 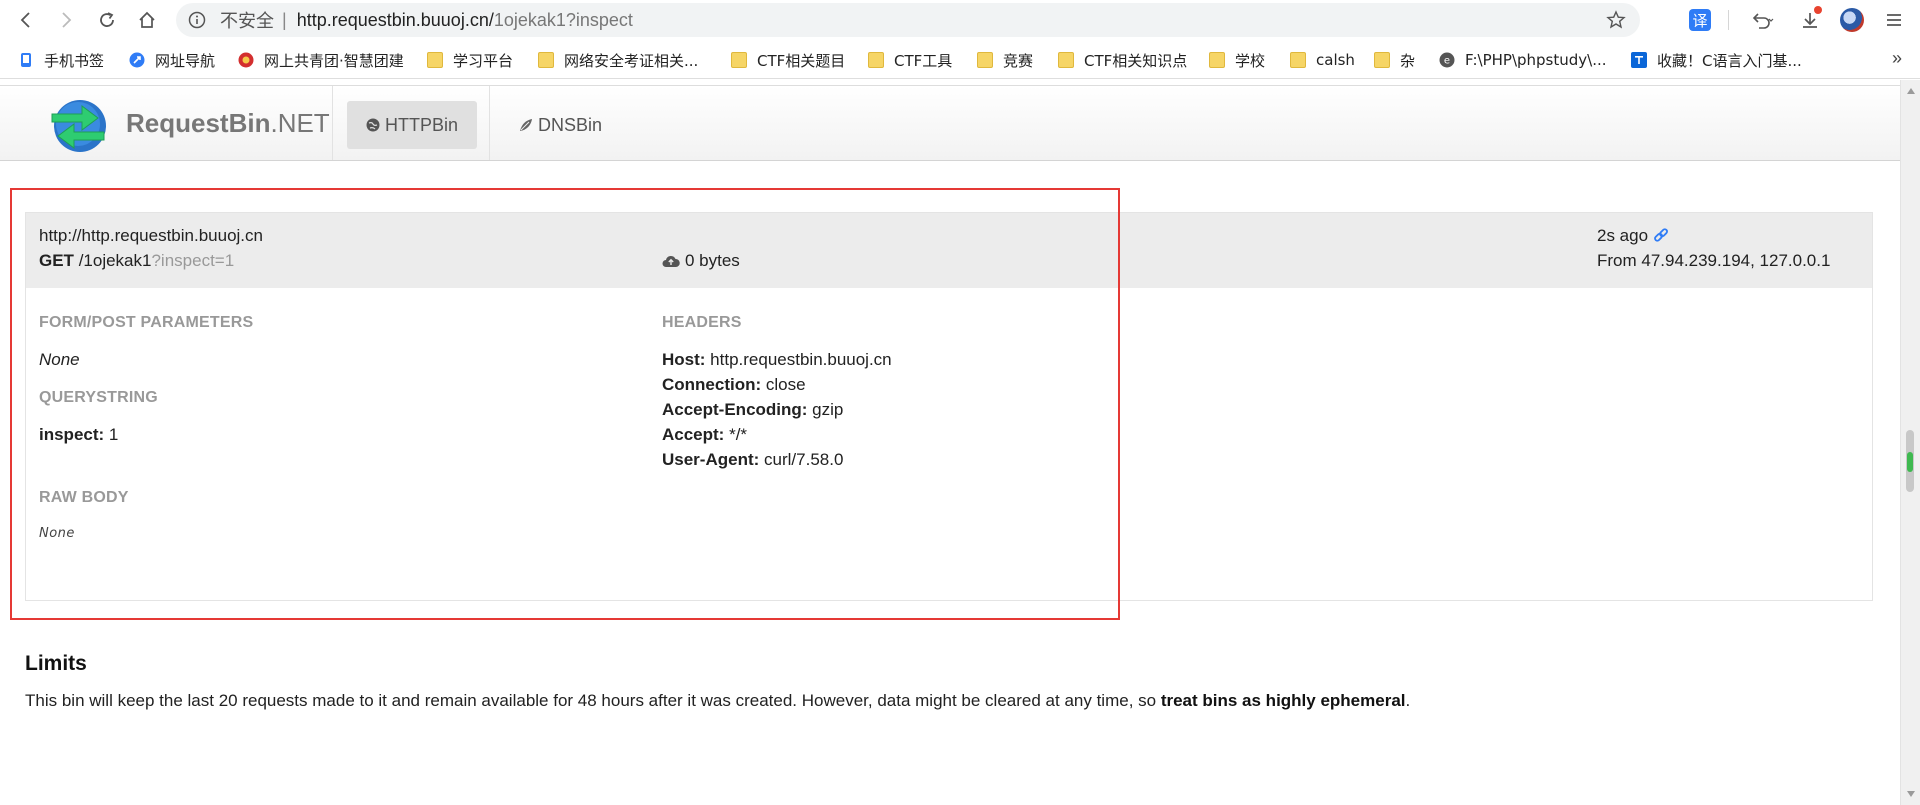 I want to click on toolbar-divider, so click(x=1728, y=20).